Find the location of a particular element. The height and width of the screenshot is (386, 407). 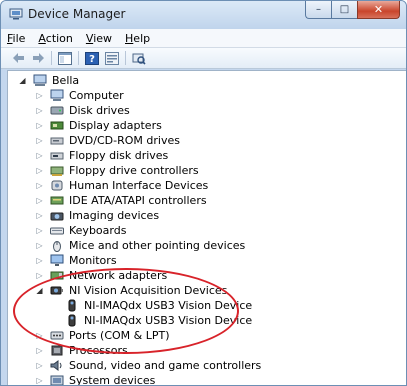

tree-item-label: Mice and other pointing devices is located at coordinates (157, 245).